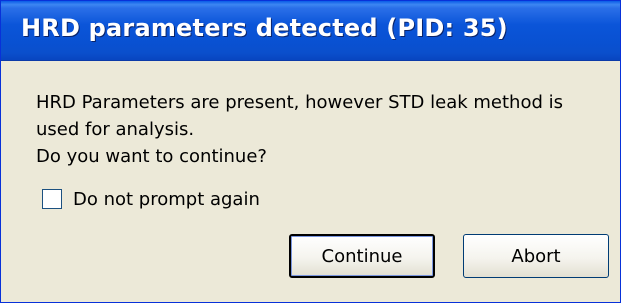 Image resolution: width=623 pixels, height=305 pixels. I want to click on message-line: used for analysis., so click(115, 129).